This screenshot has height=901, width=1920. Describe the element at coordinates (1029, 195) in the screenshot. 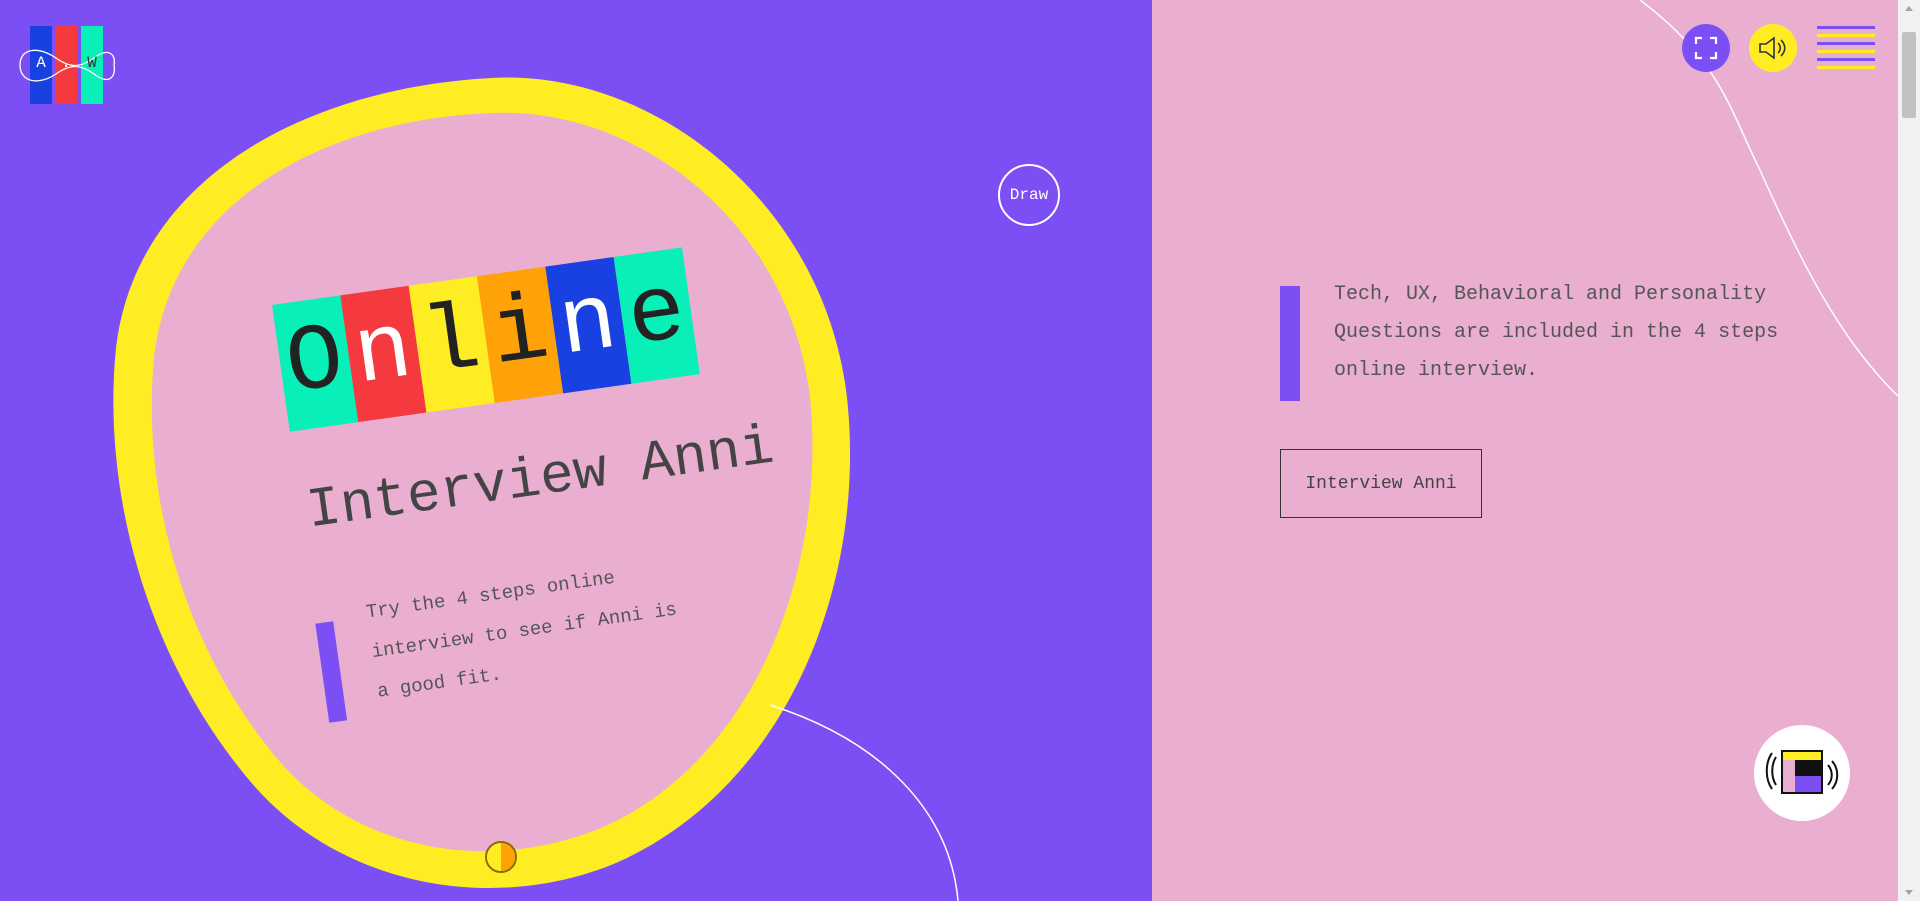

I see `draw-button: Draw` at that location.